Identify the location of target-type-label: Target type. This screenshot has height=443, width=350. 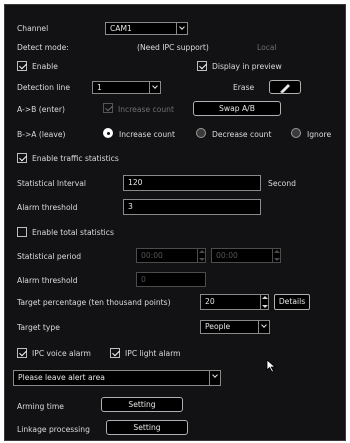
(38, 327).